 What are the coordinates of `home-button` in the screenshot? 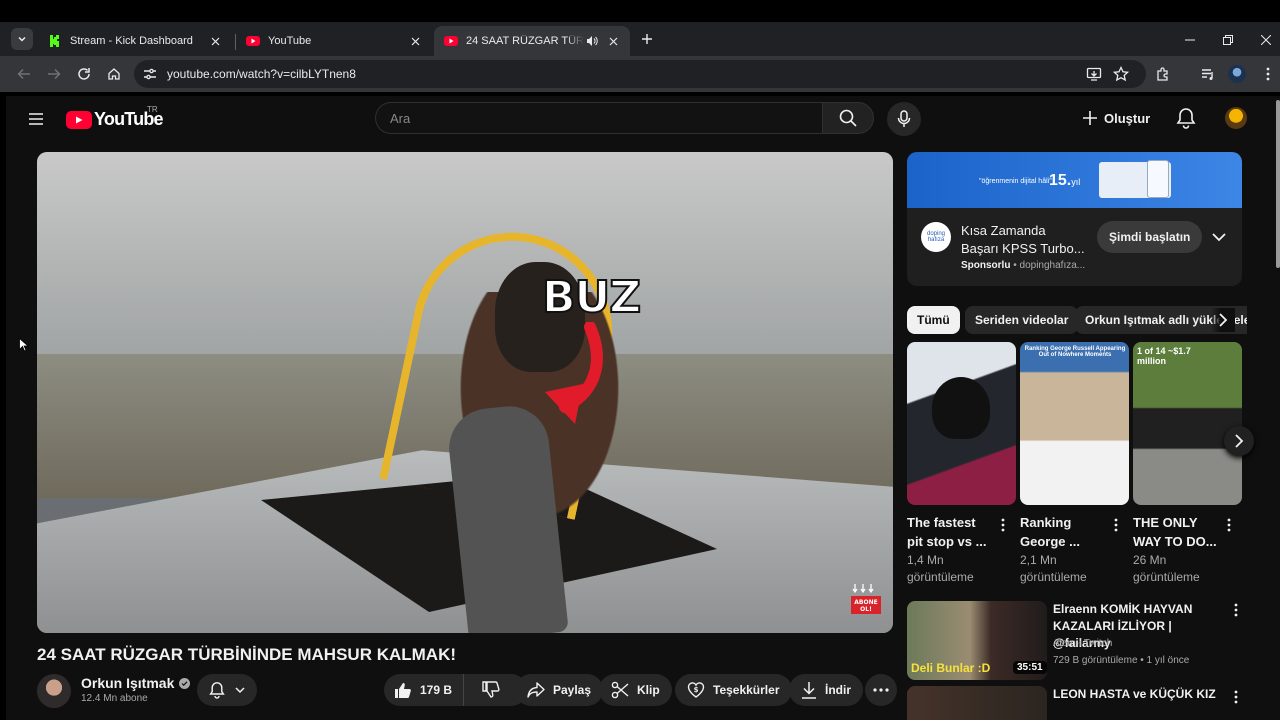 It's located at (114, 74).